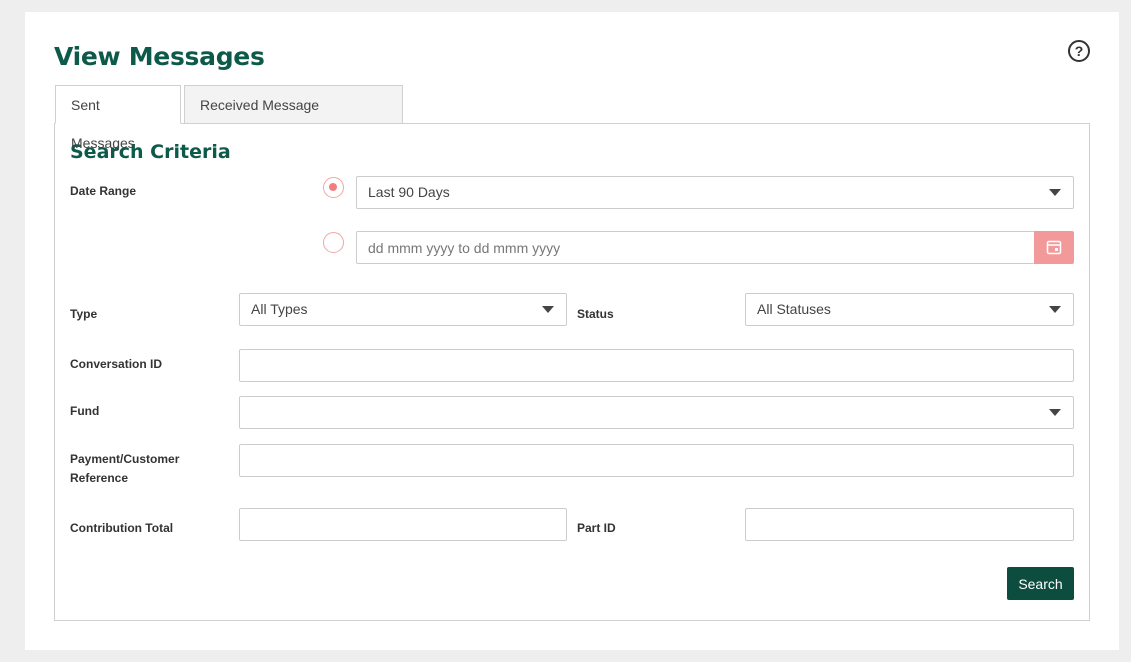  What do you see at coordinates (656, 460) in the screenshot?
I see `payment-reference-input` at bounding box center [656, 460].